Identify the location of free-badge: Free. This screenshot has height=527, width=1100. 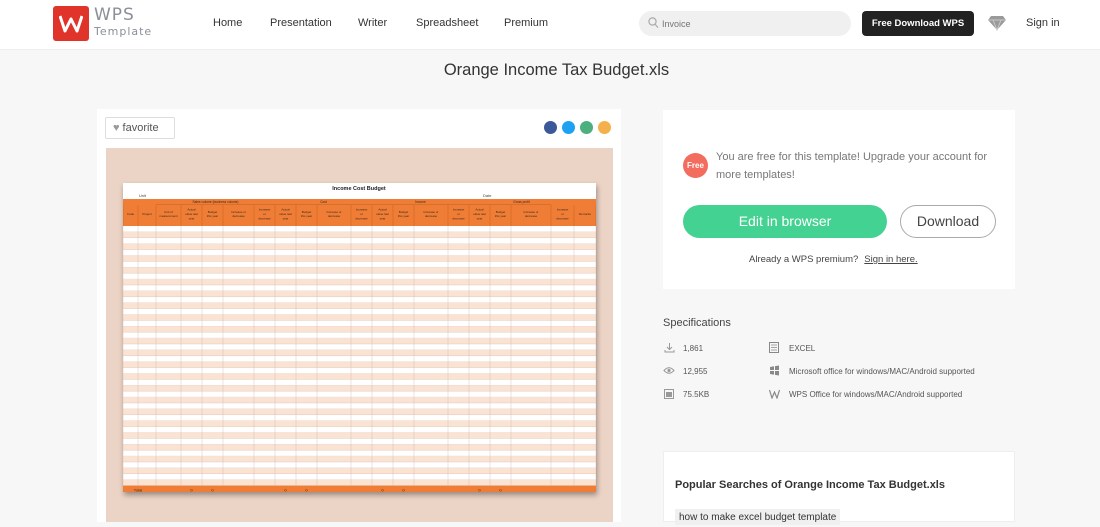
(695, 165).